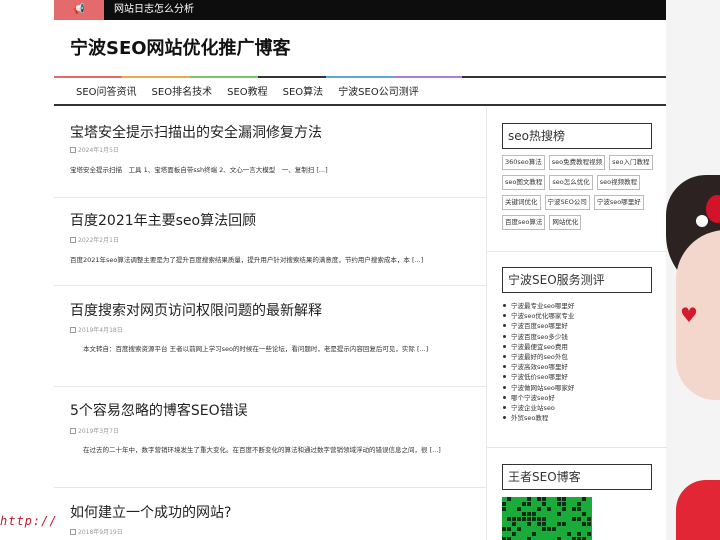  I want to click on post-title: 百度2021年主要seo算法回顾, so click(163, 220).